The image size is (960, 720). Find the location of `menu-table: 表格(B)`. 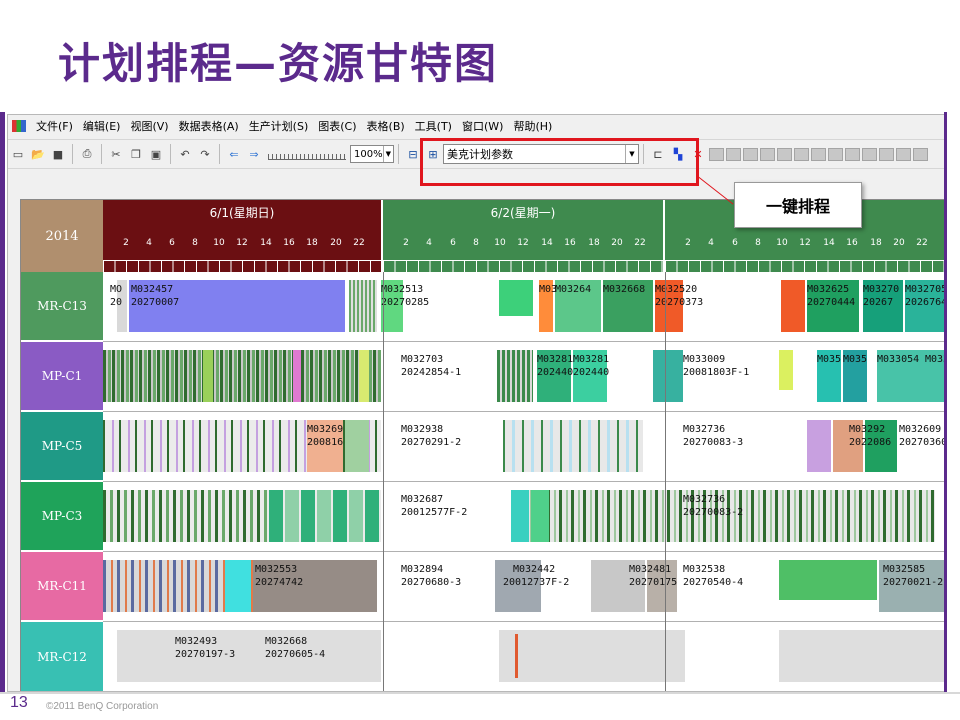

menu-table: 表格(B) is located at coordinates (386, 126).